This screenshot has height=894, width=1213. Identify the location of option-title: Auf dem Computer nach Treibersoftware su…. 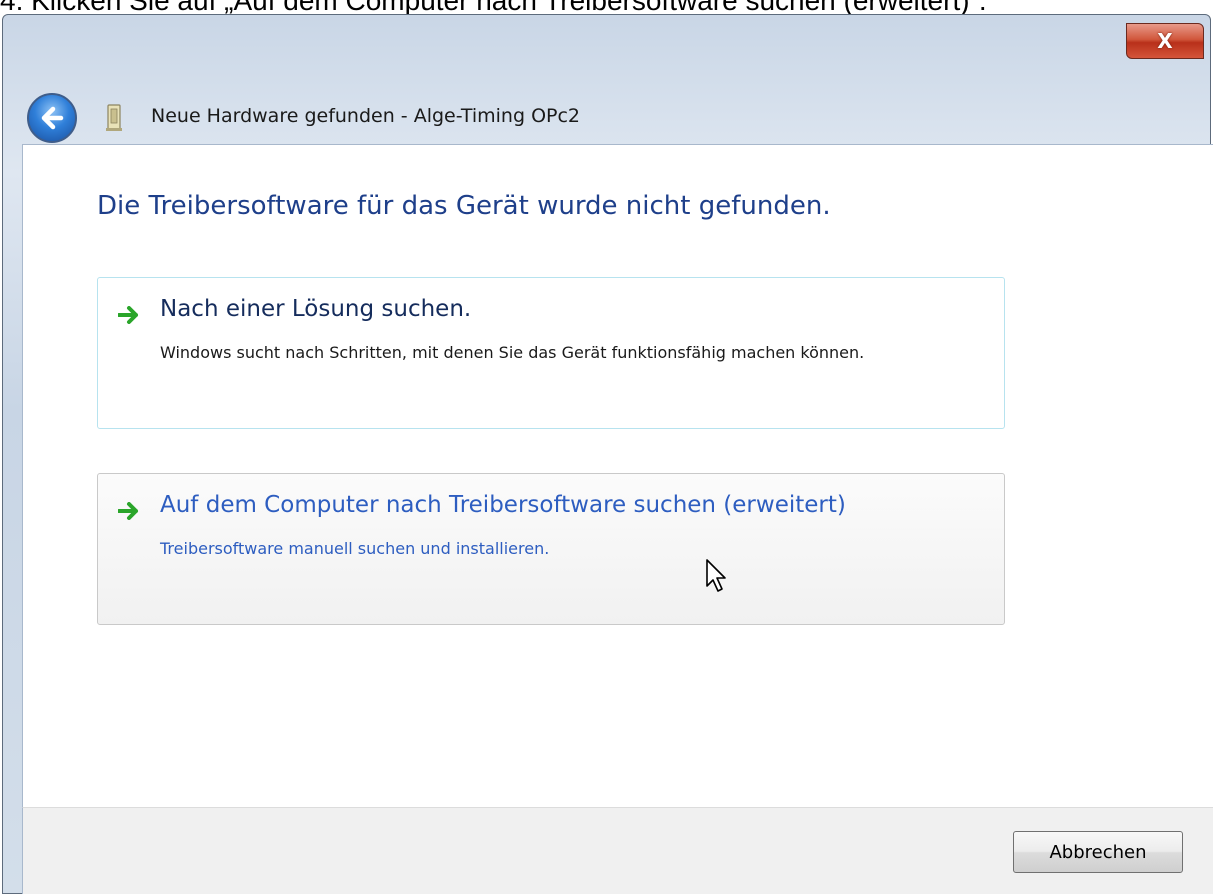
(503, 505).